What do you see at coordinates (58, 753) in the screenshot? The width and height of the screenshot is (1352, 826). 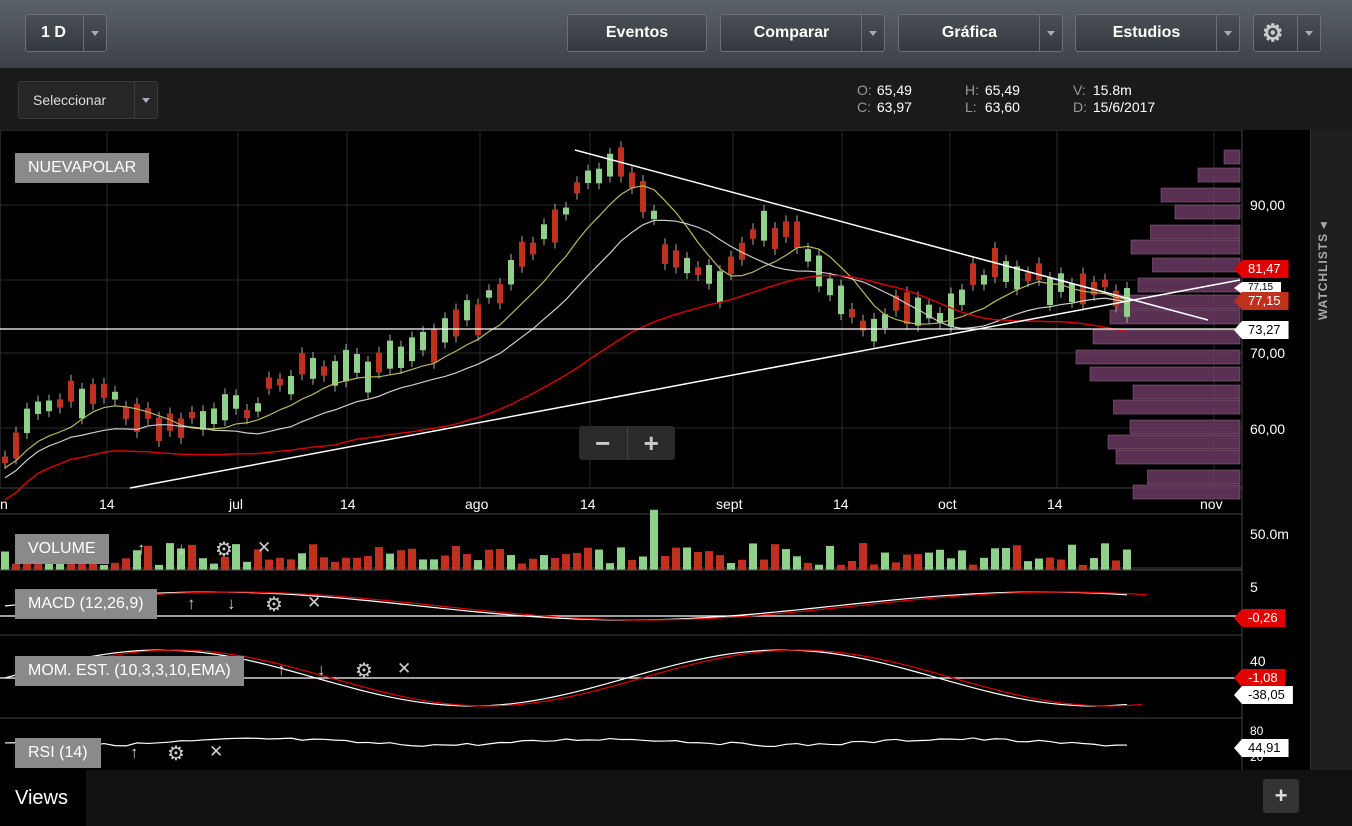 I see `rsi-label: RSI (14)` at bounding box center [58, 753].